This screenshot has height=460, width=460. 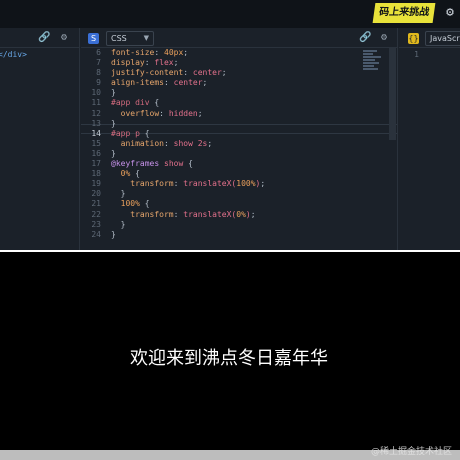 I want to click on line-number: 16, so click(x=96, y=153).